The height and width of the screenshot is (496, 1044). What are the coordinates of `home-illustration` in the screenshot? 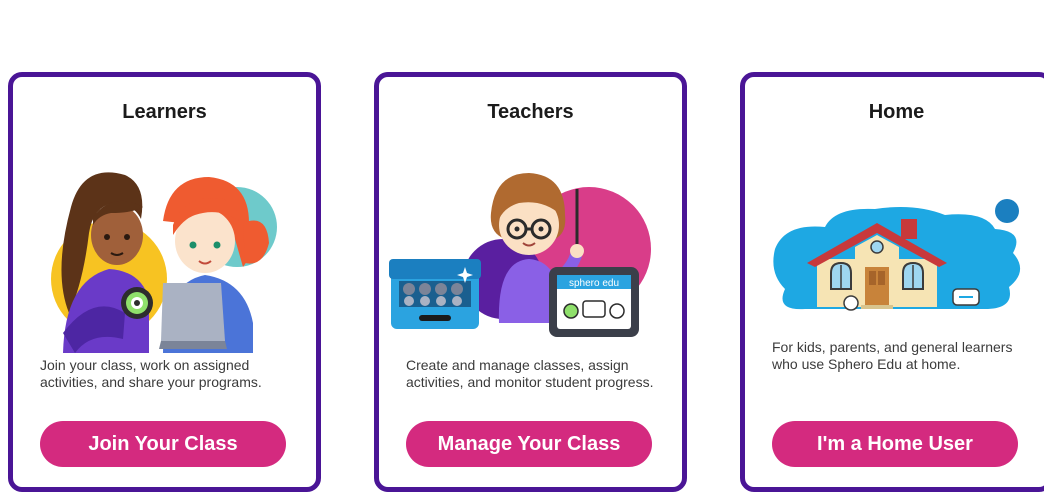 It's located at (897, 255).